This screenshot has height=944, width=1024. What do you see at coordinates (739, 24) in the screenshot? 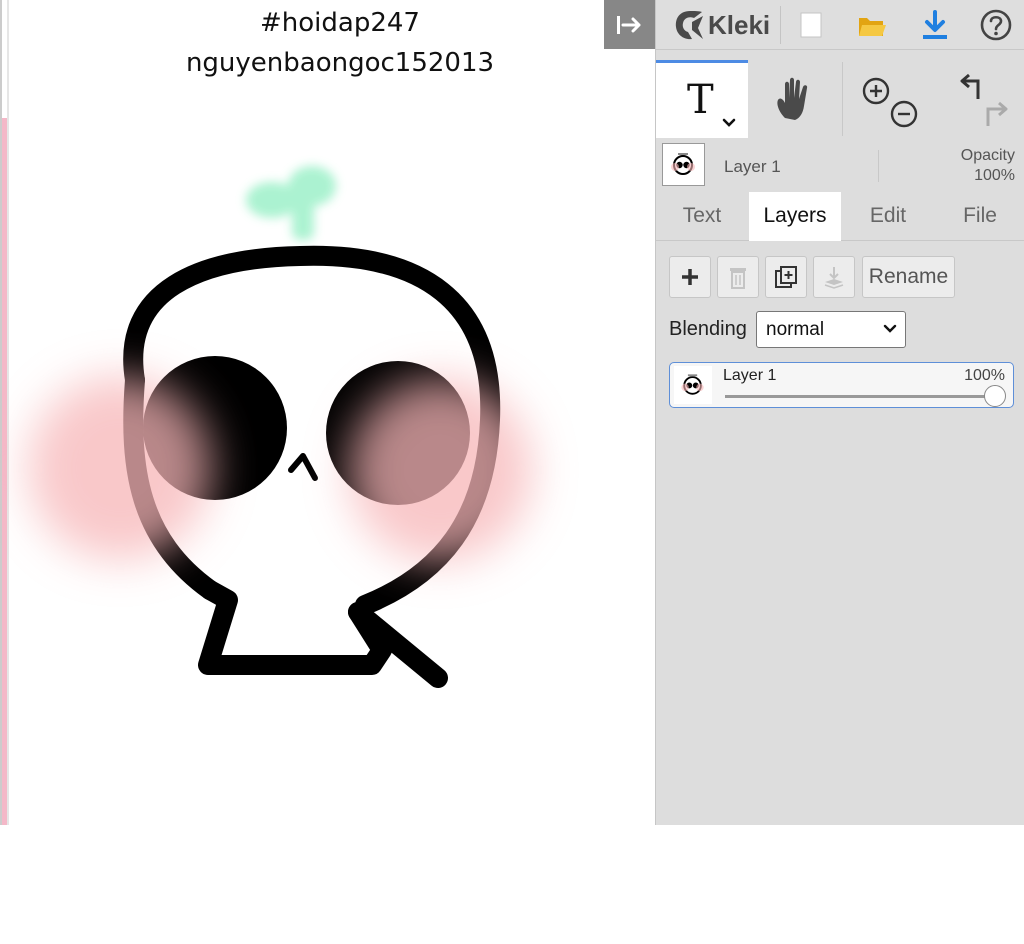
I see `app-name: Kleki` at bounding box center [739, 24].